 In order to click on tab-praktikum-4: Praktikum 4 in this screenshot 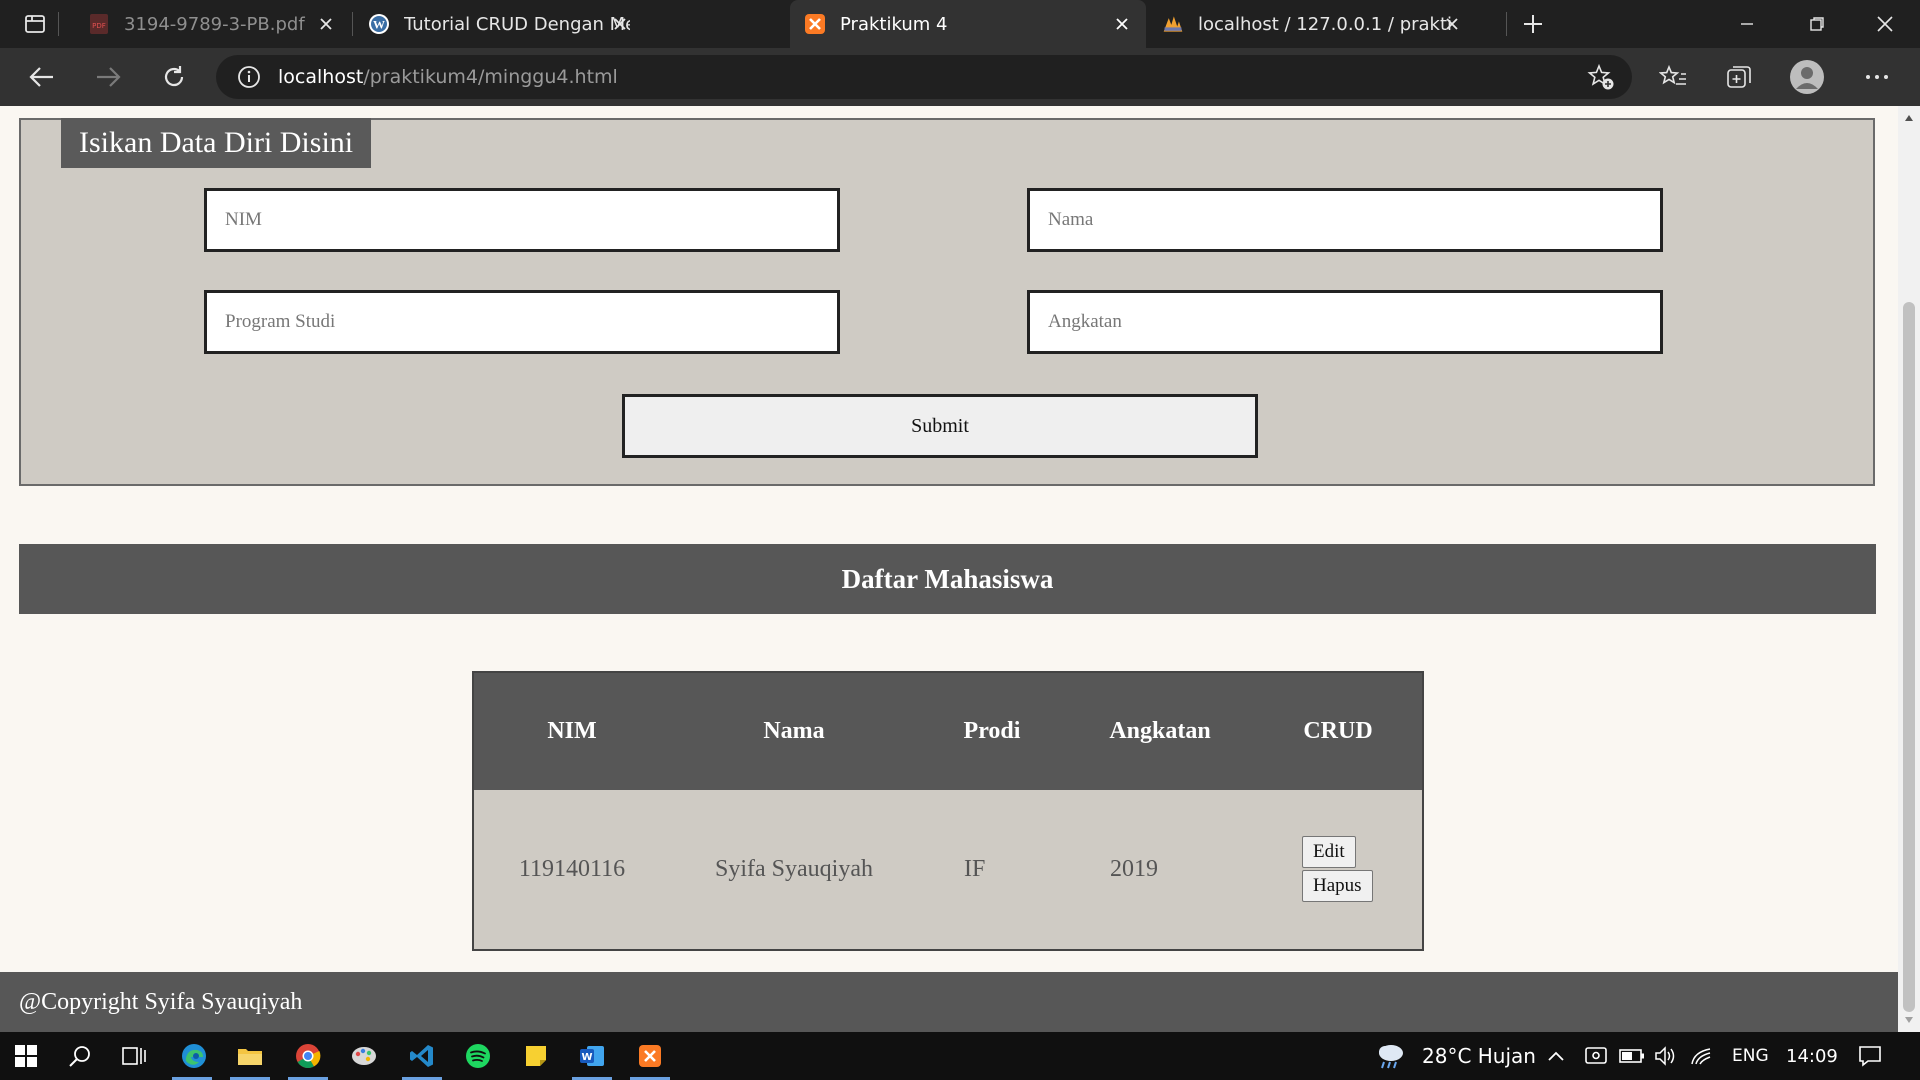, I will do `click(968, 24)`.